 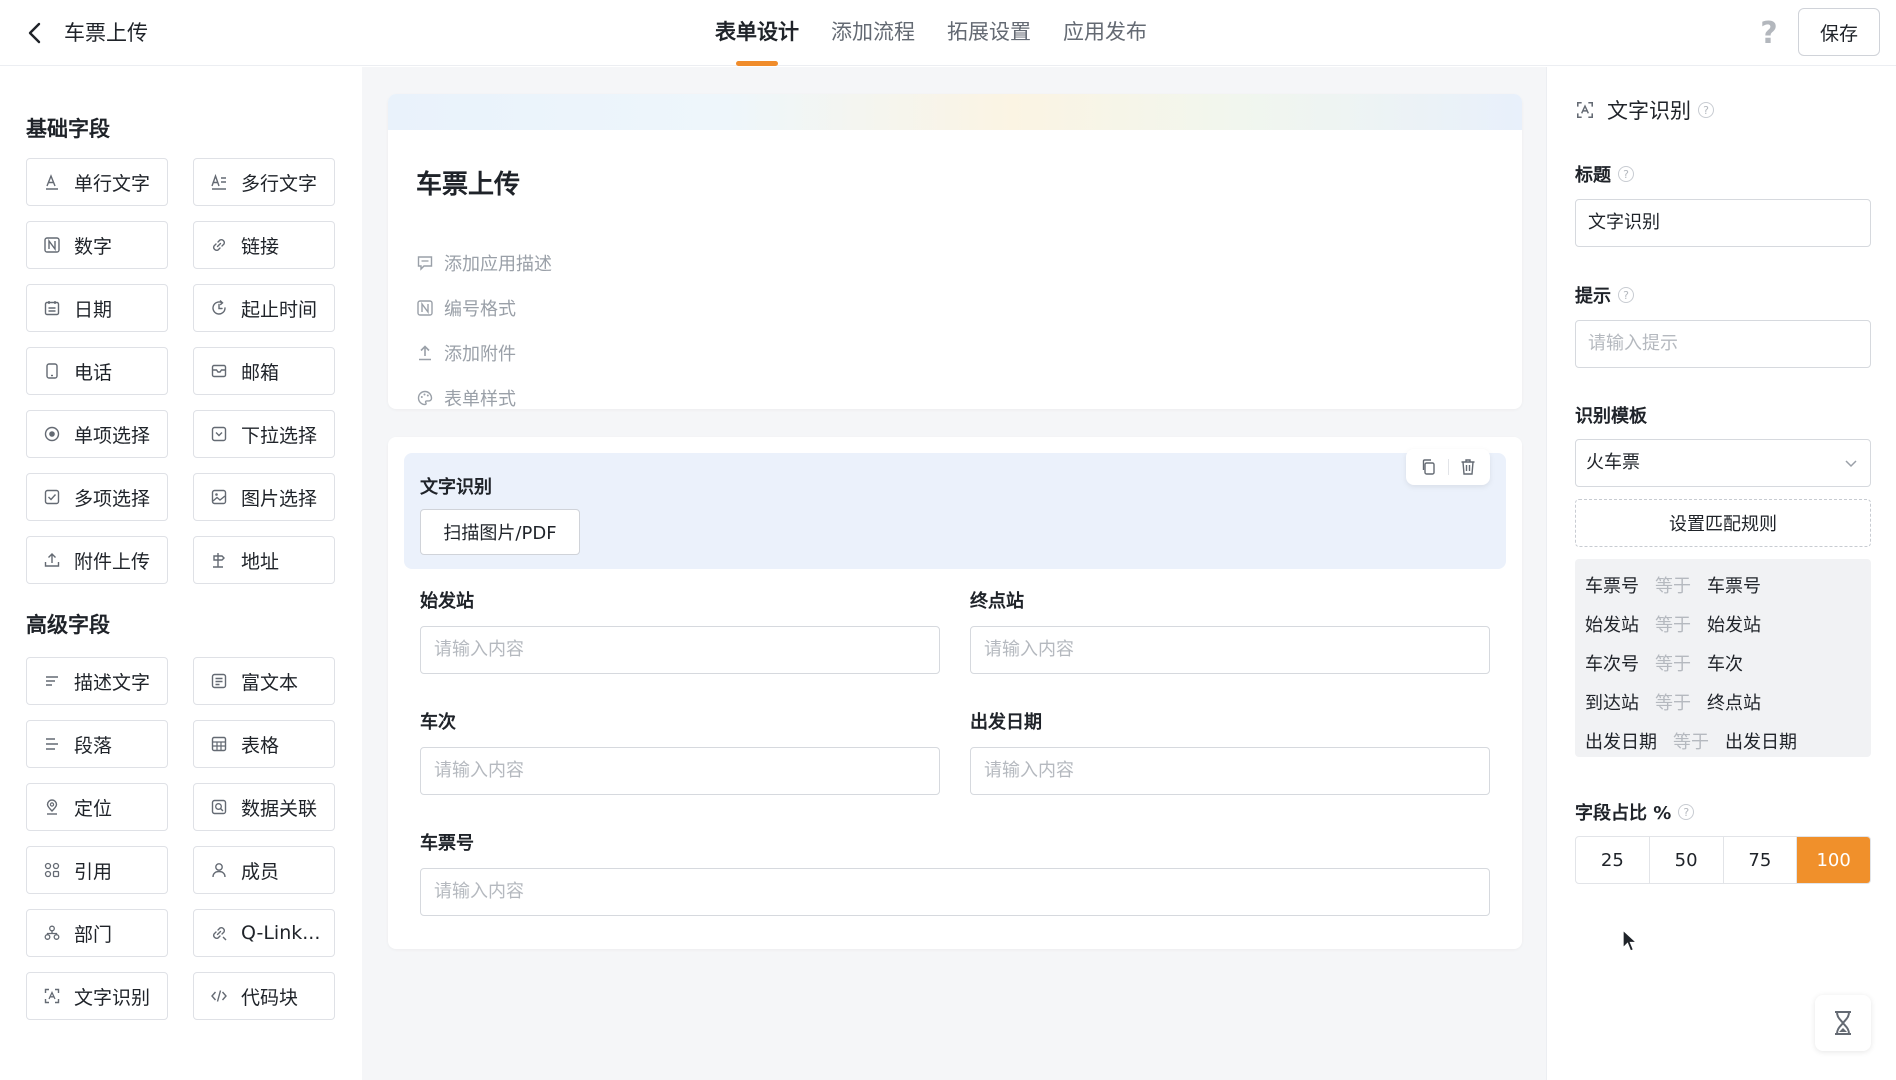 What do you see at coordinates (680, 650) in the screenshot?
I see `departure-station-input: 请输入内容` at bounding box center [680, 650].